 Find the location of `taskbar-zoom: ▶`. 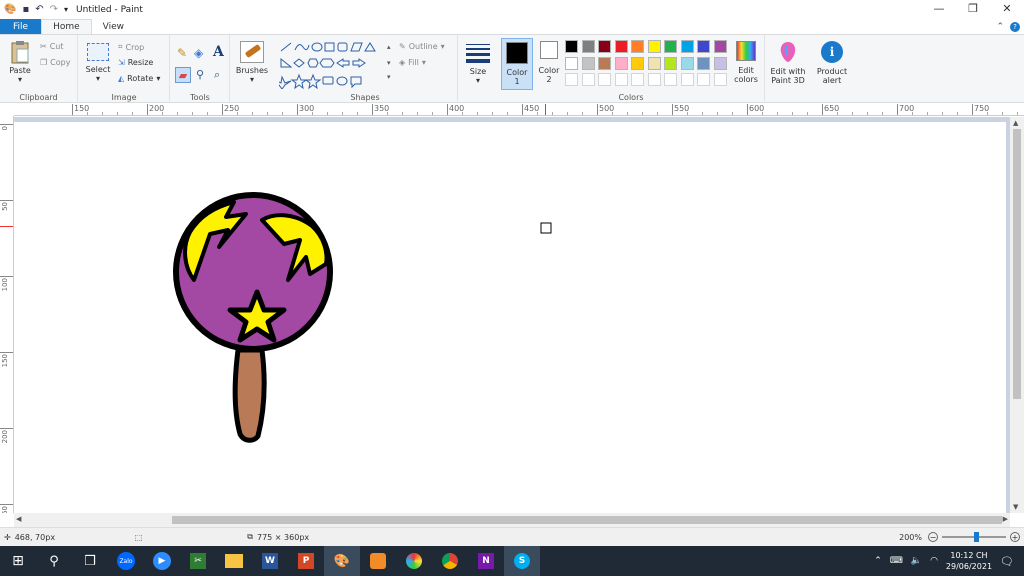

taskbar-zoom: ▶ is located at coordinates (162, 561).